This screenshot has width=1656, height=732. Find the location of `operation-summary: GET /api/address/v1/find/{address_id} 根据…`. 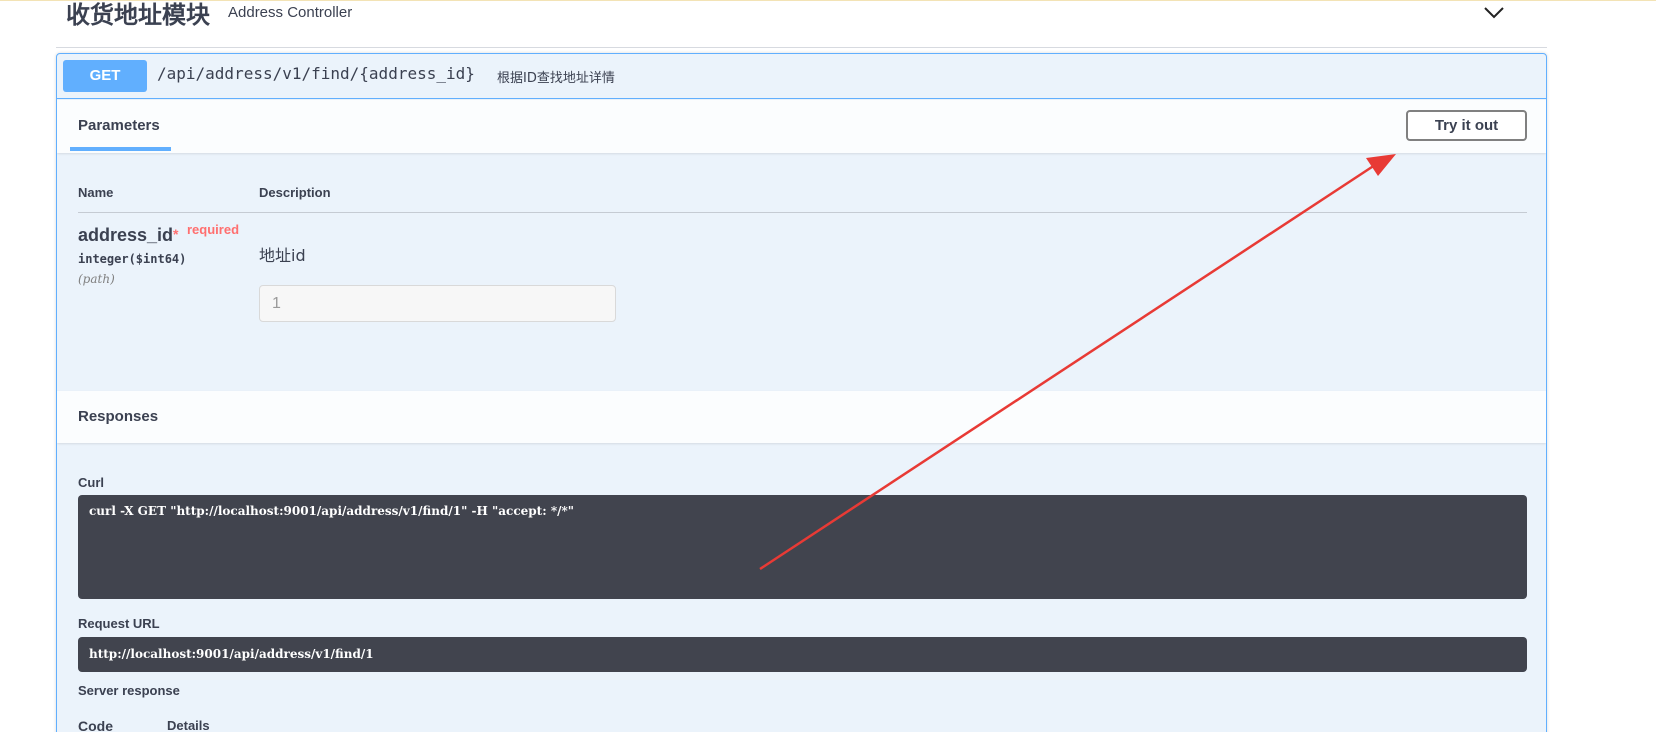

operation-summary: GET /api/address/v1/find/{address_id} 根据… is located at coordinates (801, 76).